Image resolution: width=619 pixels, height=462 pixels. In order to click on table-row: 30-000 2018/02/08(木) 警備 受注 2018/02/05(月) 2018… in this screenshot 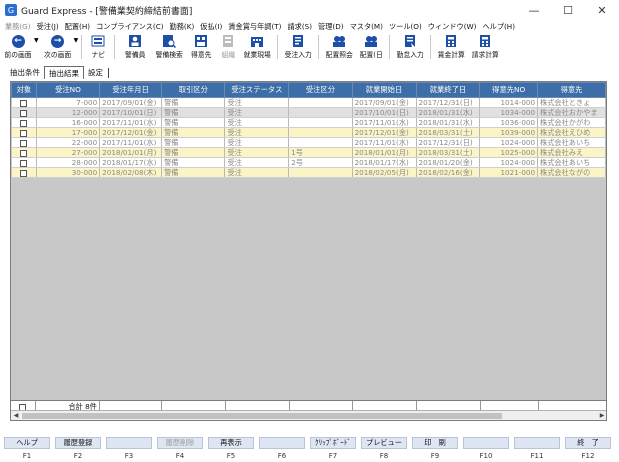, I will do `click(308, 172)`.